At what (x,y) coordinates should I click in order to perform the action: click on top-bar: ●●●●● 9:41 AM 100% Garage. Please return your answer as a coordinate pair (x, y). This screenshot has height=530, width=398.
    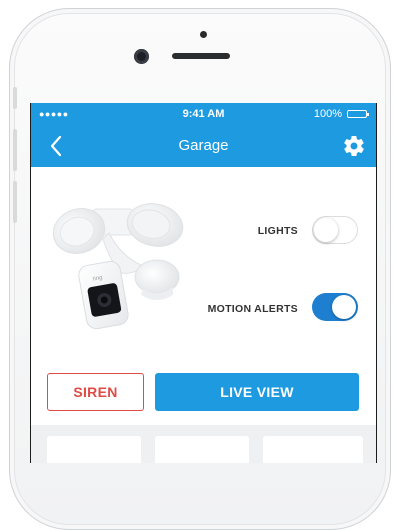
    Looking at the image, I should click on (203, 135).